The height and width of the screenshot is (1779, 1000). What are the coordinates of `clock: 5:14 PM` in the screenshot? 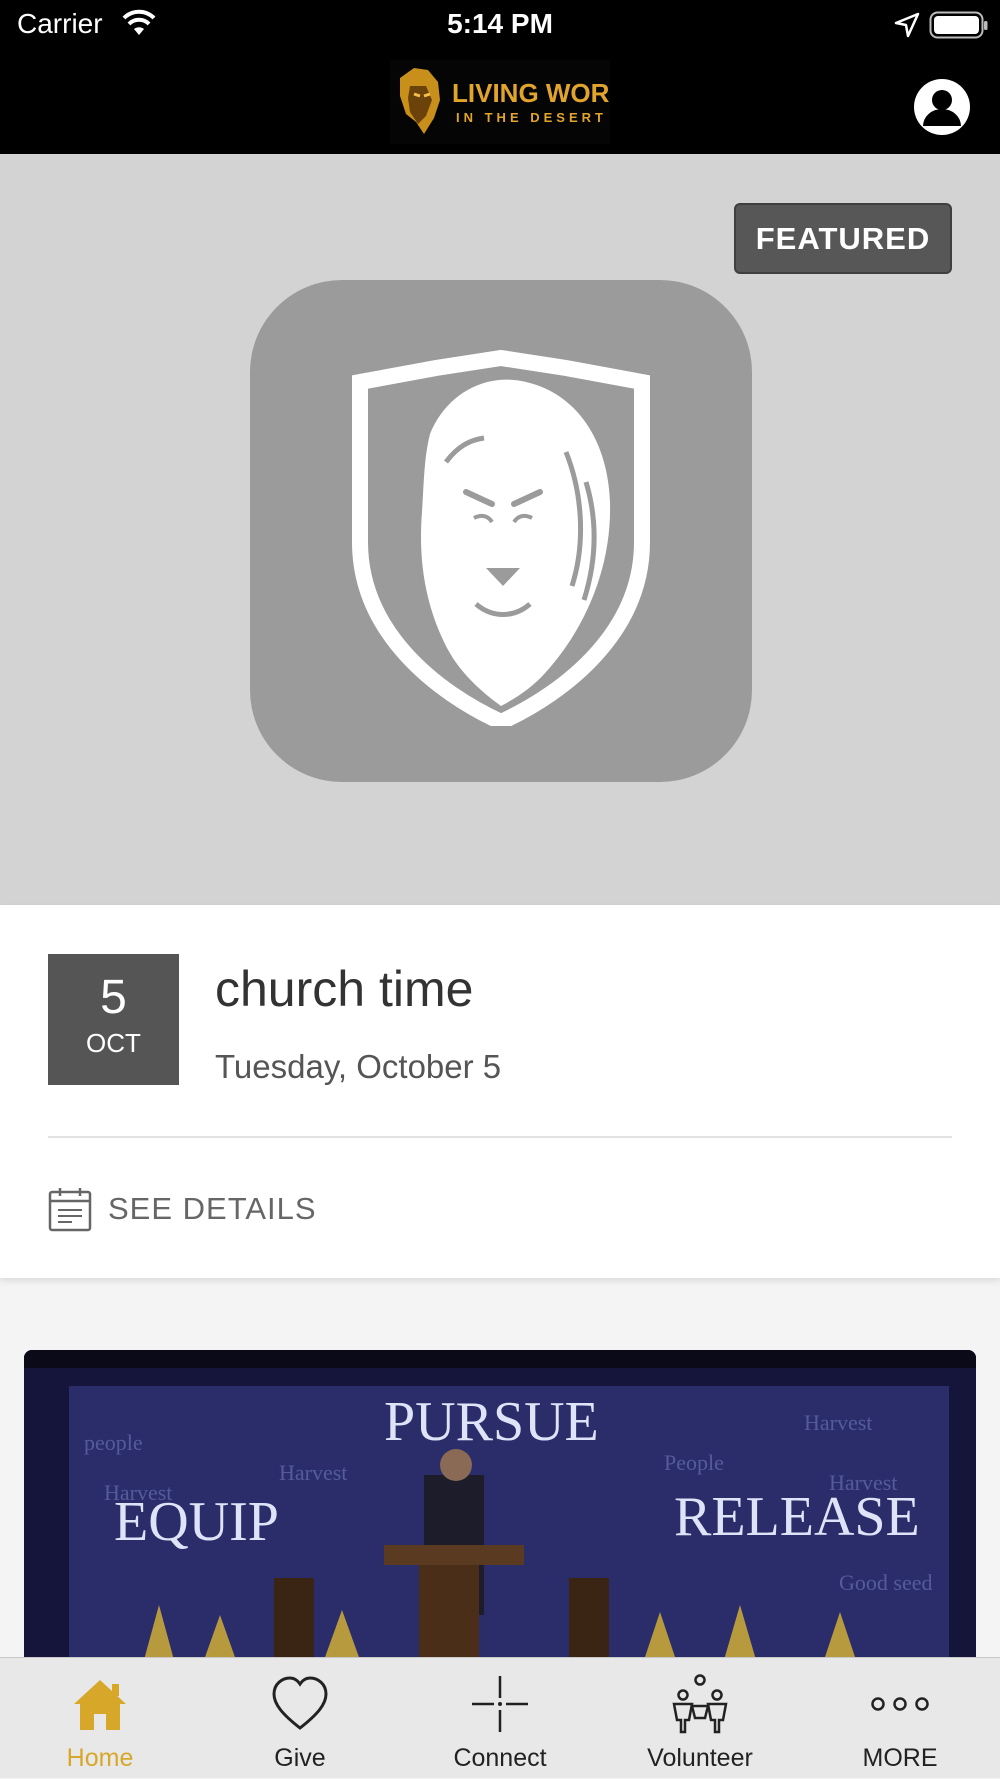 It's located at (500, 23).